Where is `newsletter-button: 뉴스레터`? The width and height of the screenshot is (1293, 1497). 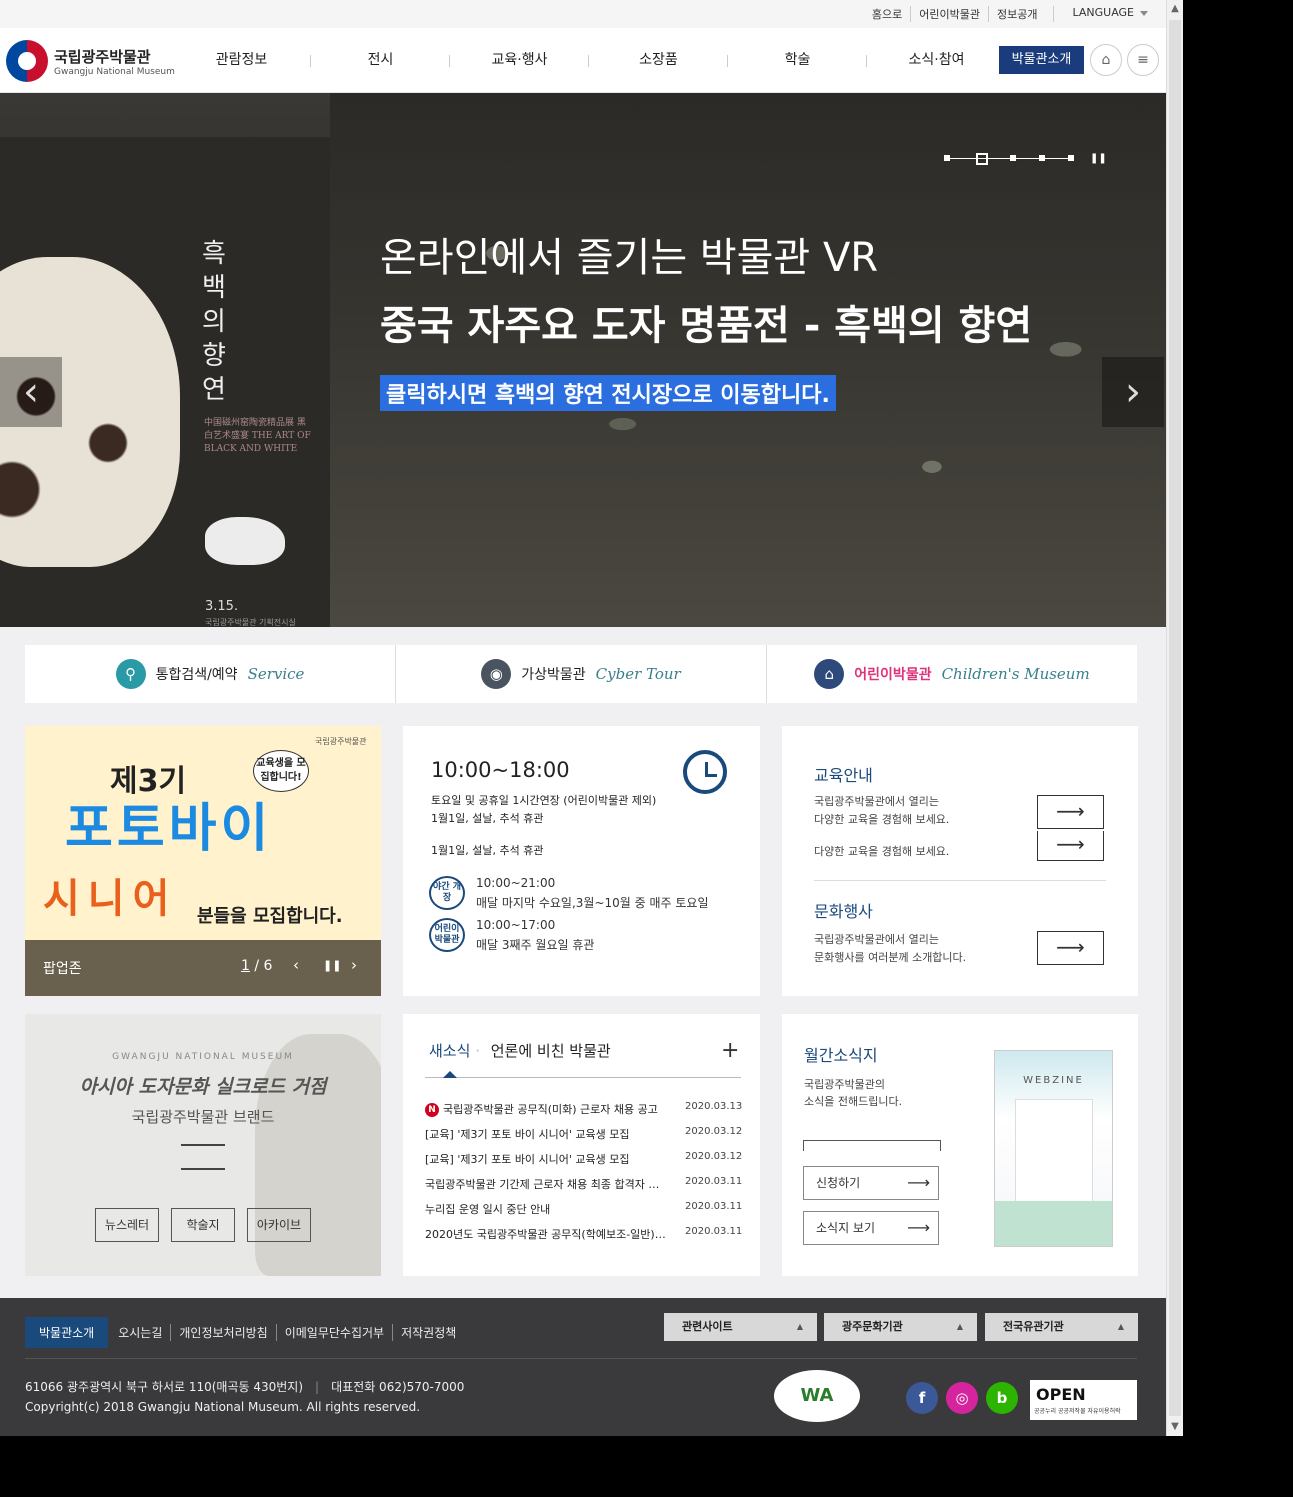 newsletter-button: 뉴스레터 is located at coordinates (127, 1225).